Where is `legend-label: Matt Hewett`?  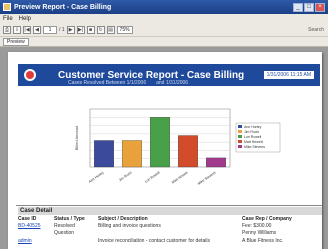
legend-label: Matt Hewett is located at coordinates (253, 142).